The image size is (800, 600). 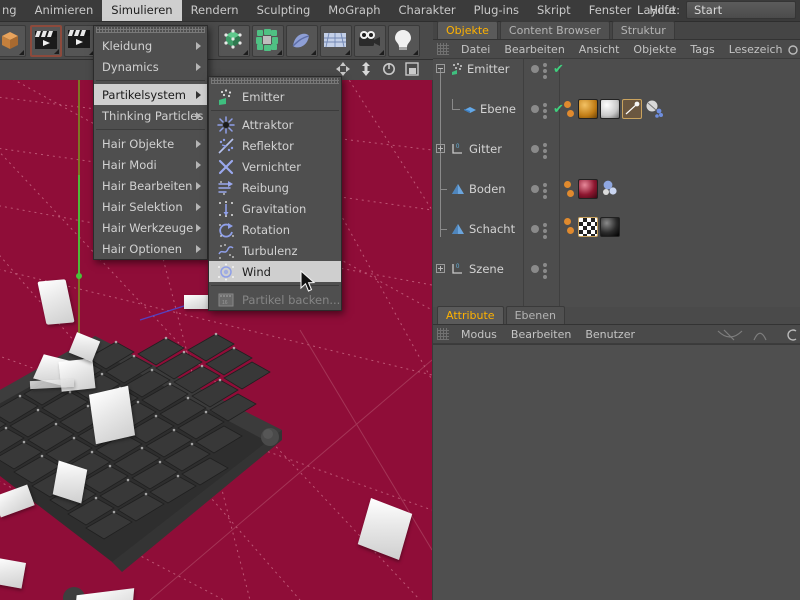 What do you see at coordinates (268, 41) in the screenshot?
I see `mograph-cloner-icon` at bounding box center [268, 41].